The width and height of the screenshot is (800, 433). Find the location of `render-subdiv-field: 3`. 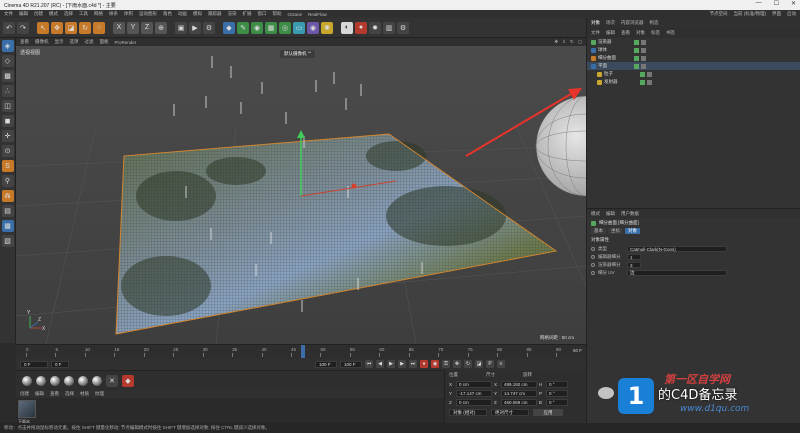

render-subdiv-field: 3 is located at coordinates (634, 265).